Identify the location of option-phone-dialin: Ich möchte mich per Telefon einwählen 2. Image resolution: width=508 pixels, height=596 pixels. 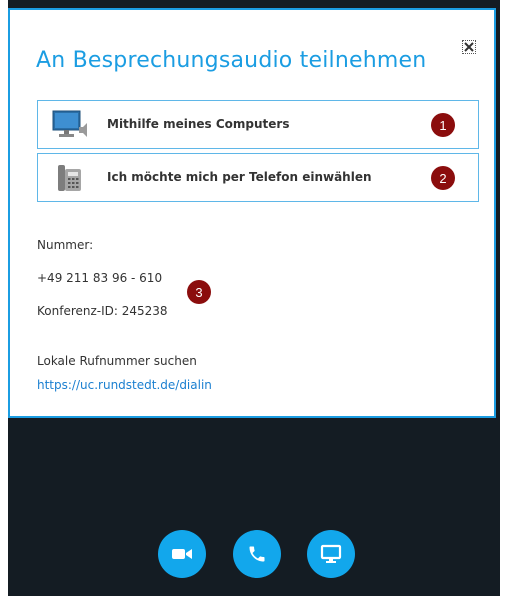
(258, 177).